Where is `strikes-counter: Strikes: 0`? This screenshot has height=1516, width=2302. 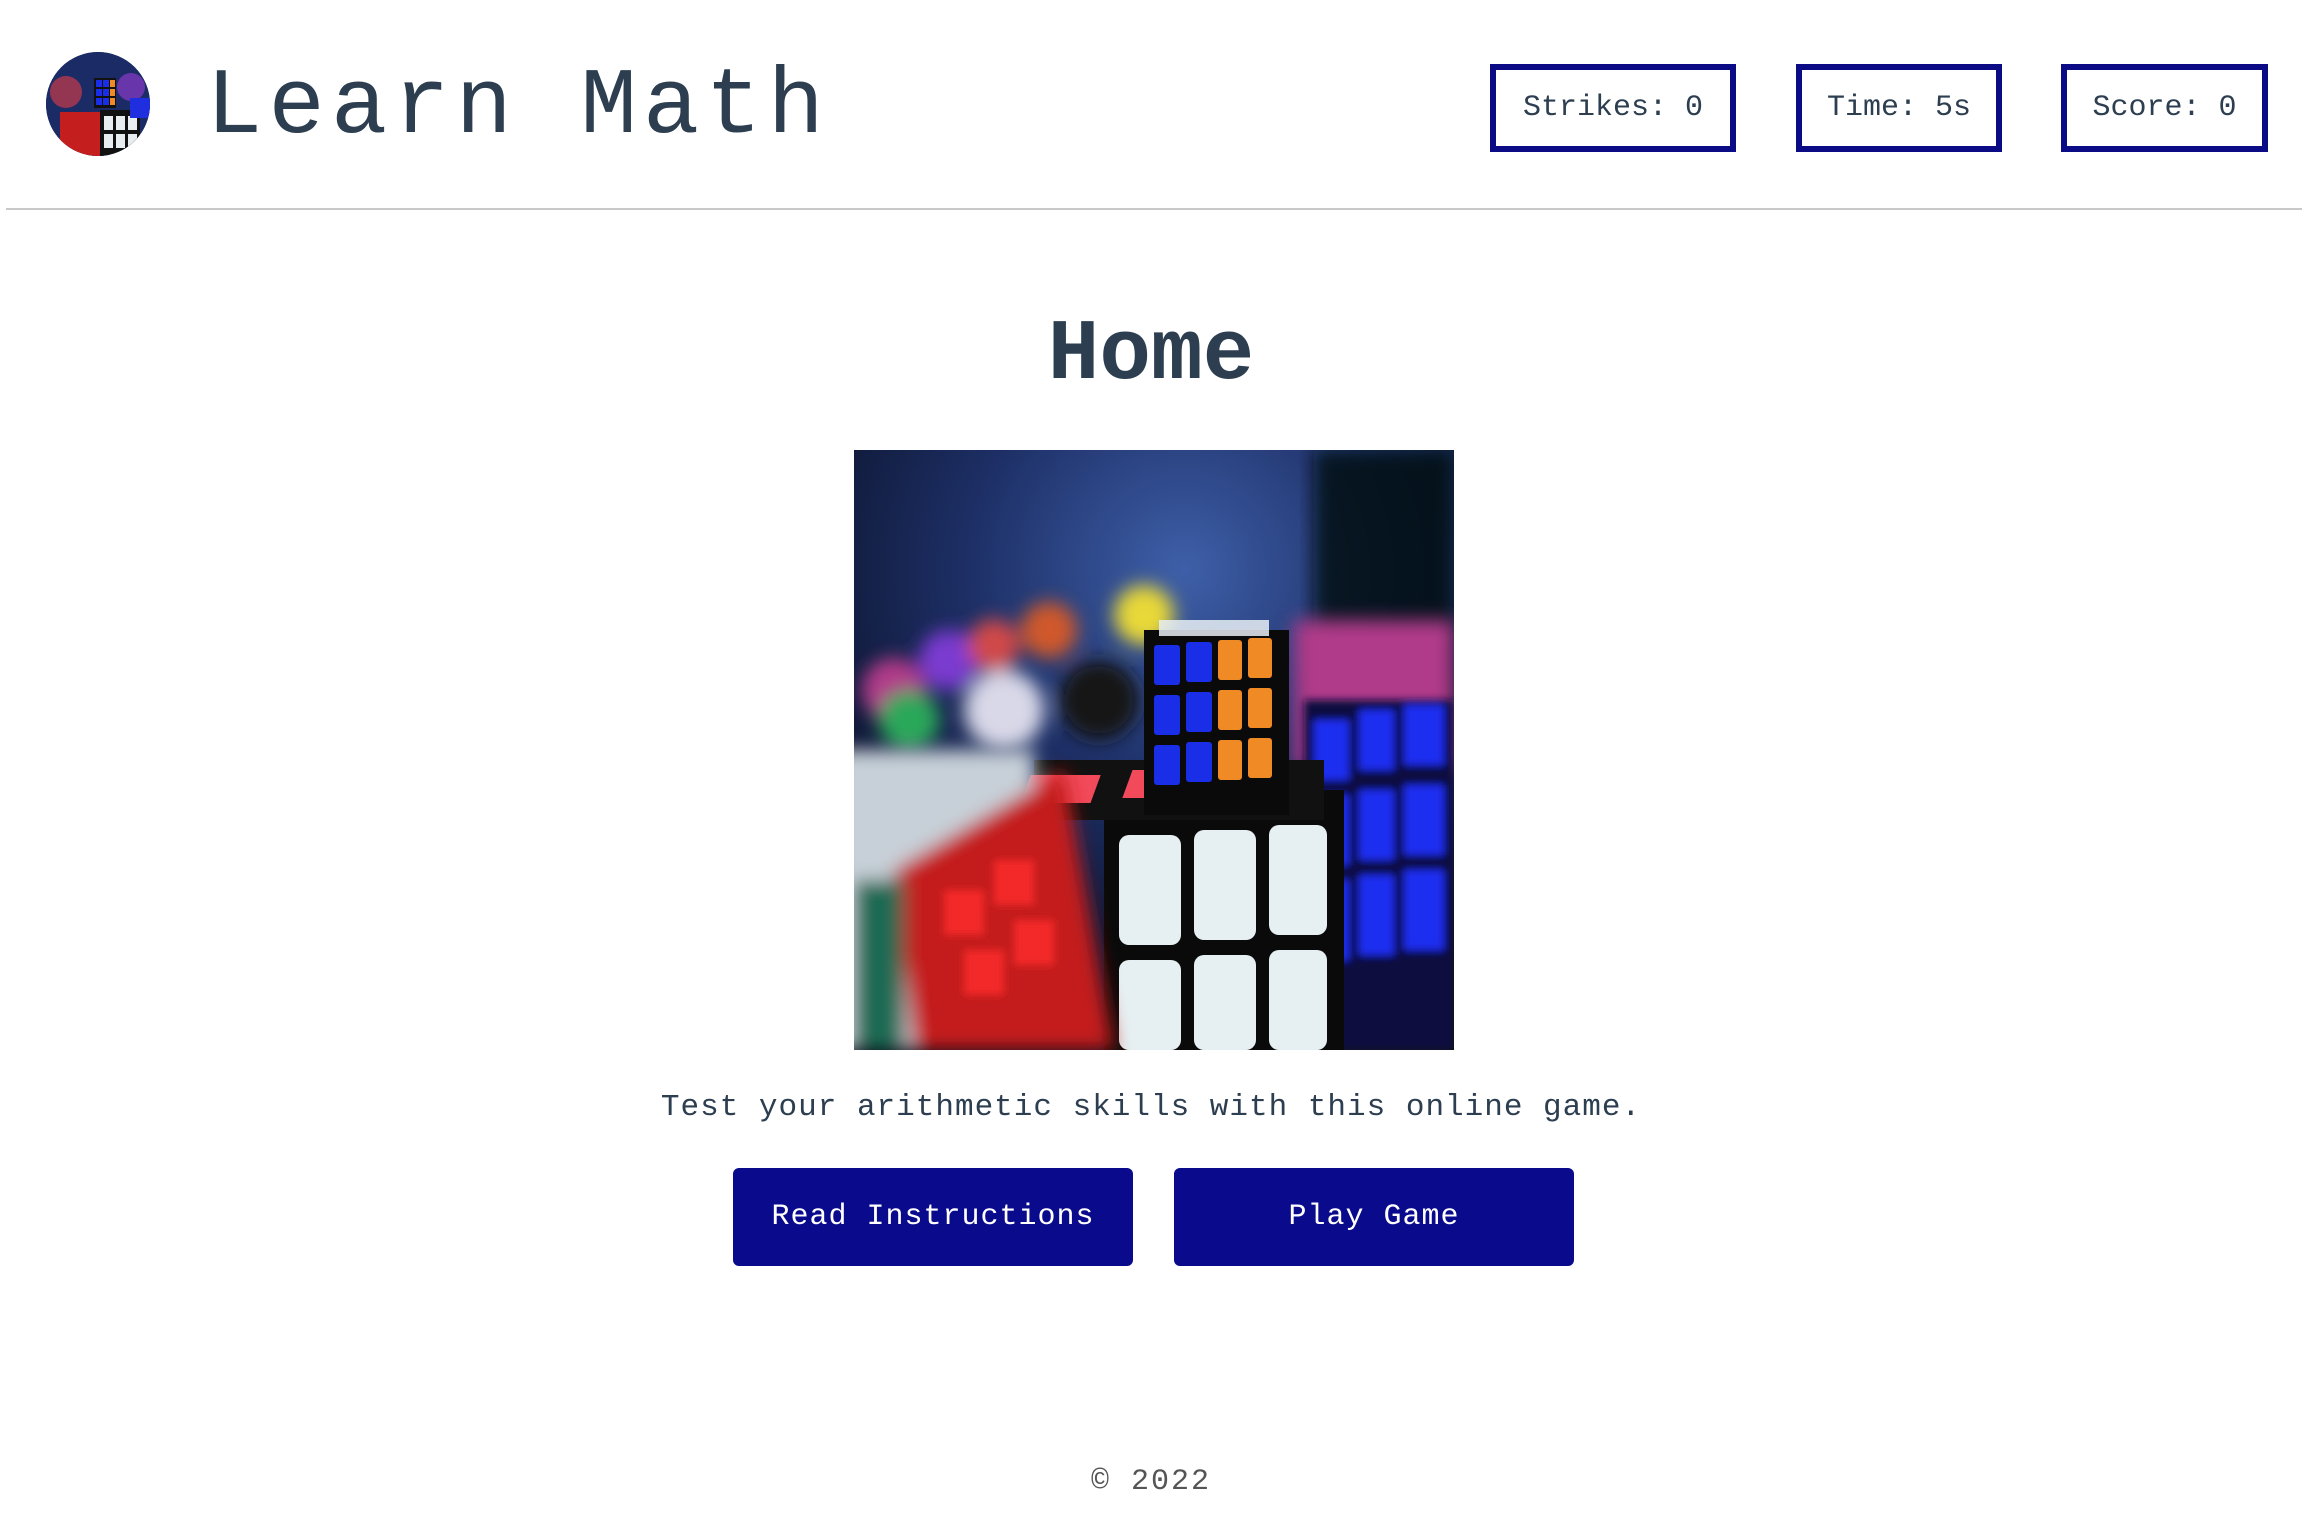
strikes-counter: Strikes: 0 is located at coordinates (1613, 108).